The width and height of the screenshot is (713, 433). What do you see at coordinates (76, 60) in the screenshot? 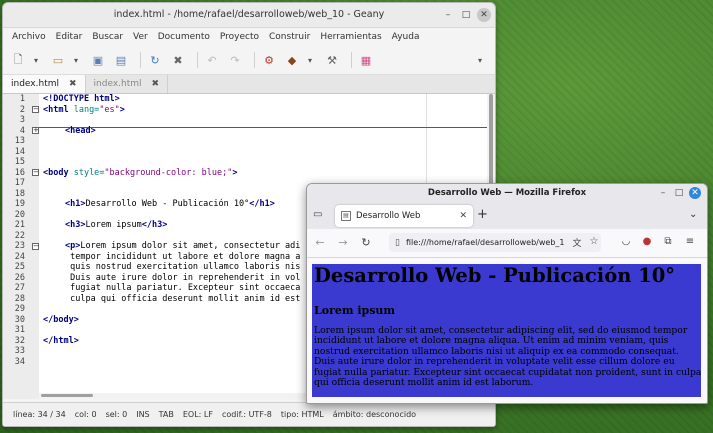
I see `open-dropdown-icon: ▾` at bounding box center [76, 60].